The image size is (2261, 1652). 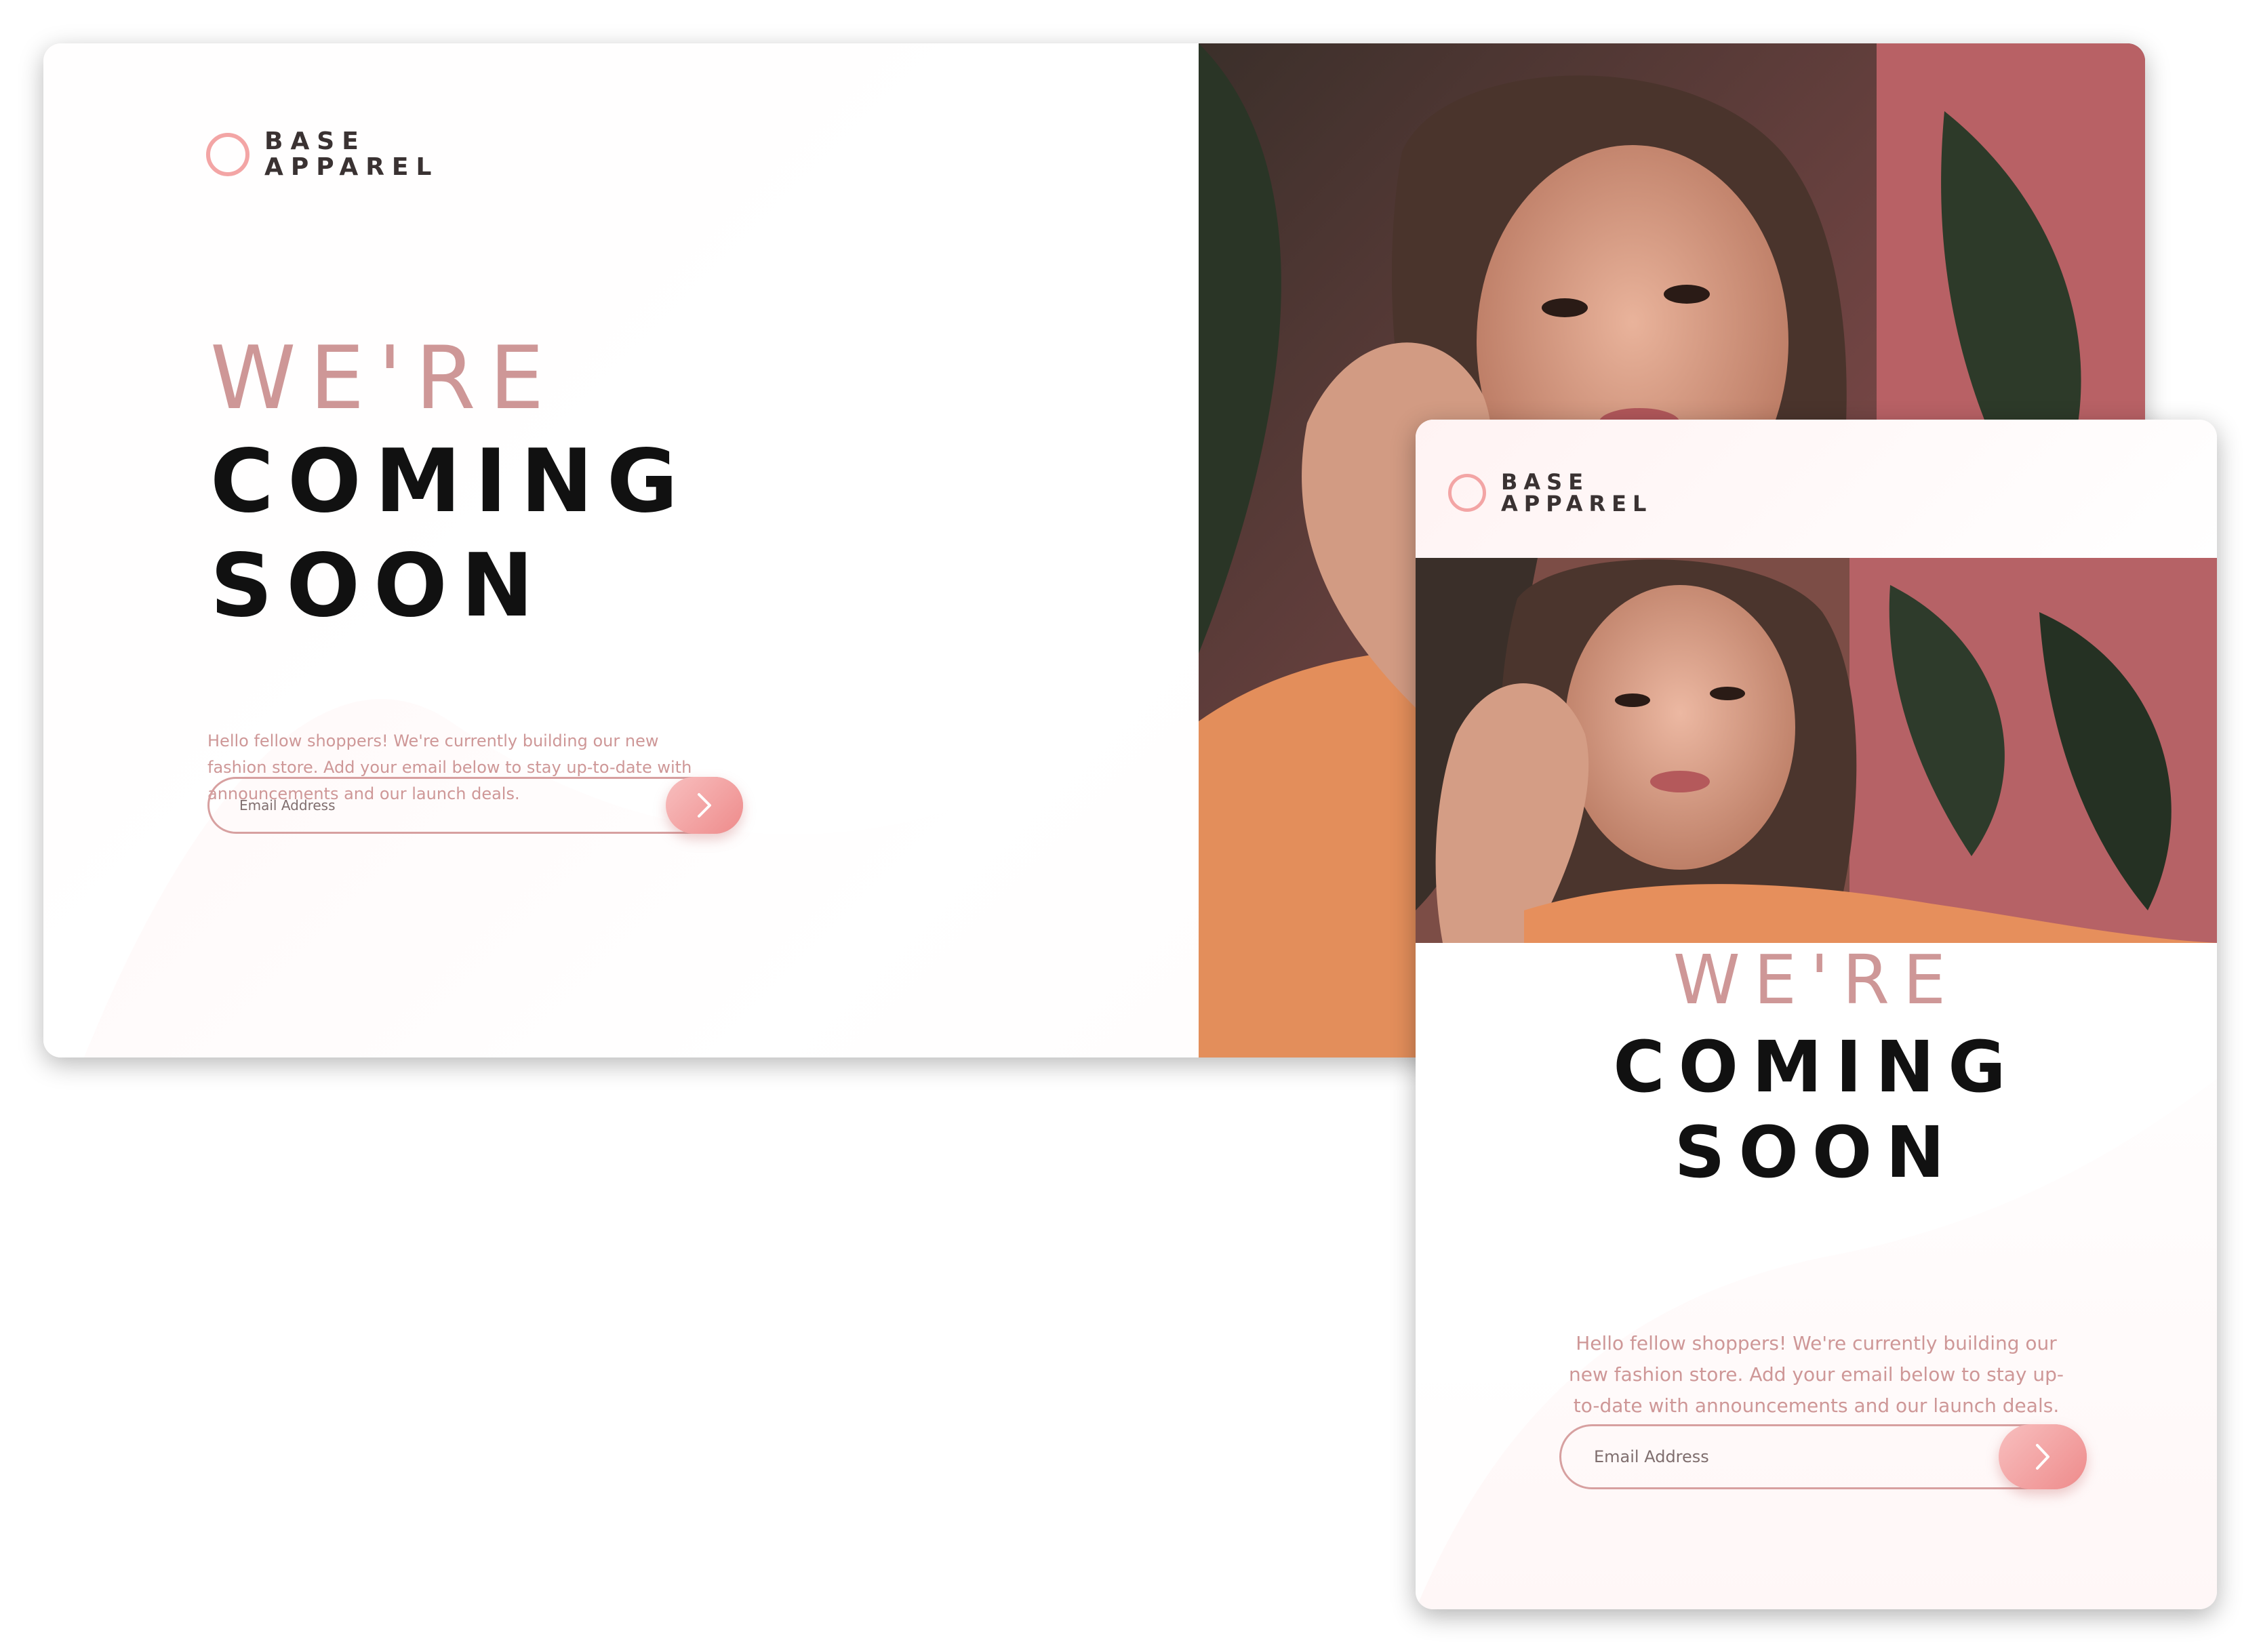 I want to click on mobile-hero-photo-image, so click(x=1816, y=750).